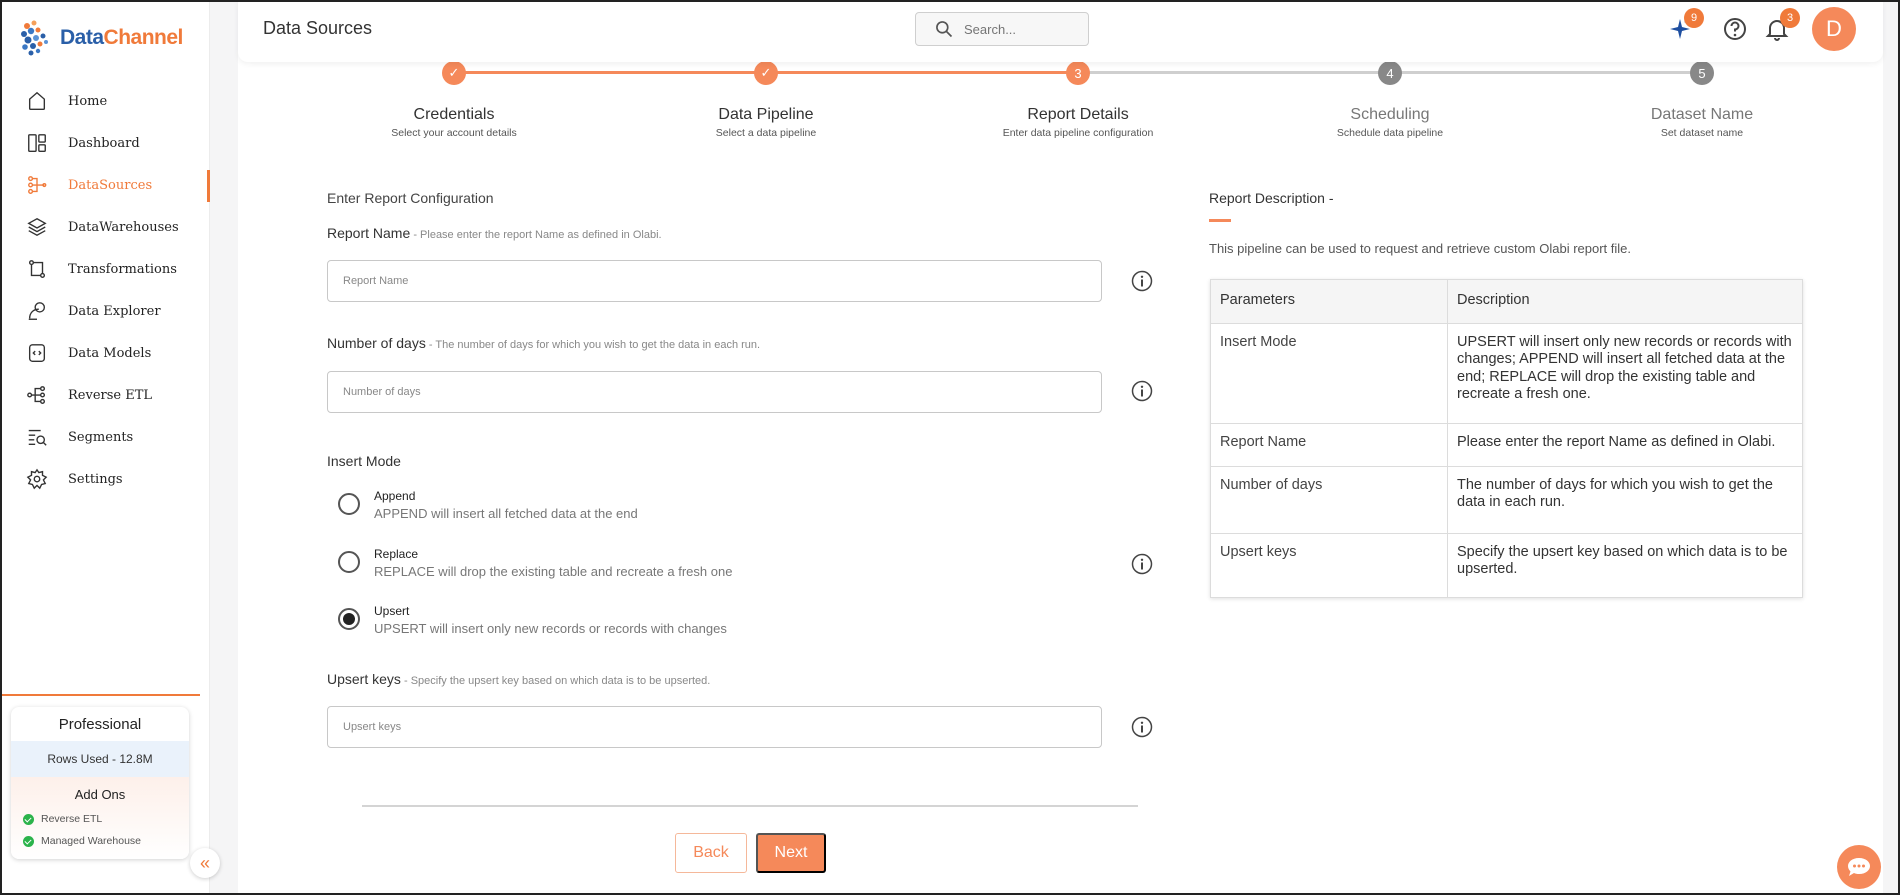  What do you see at coordinates (714, 727) in the screenshot?
I see `upsert-keys-input` at bounding box center [714, 727].